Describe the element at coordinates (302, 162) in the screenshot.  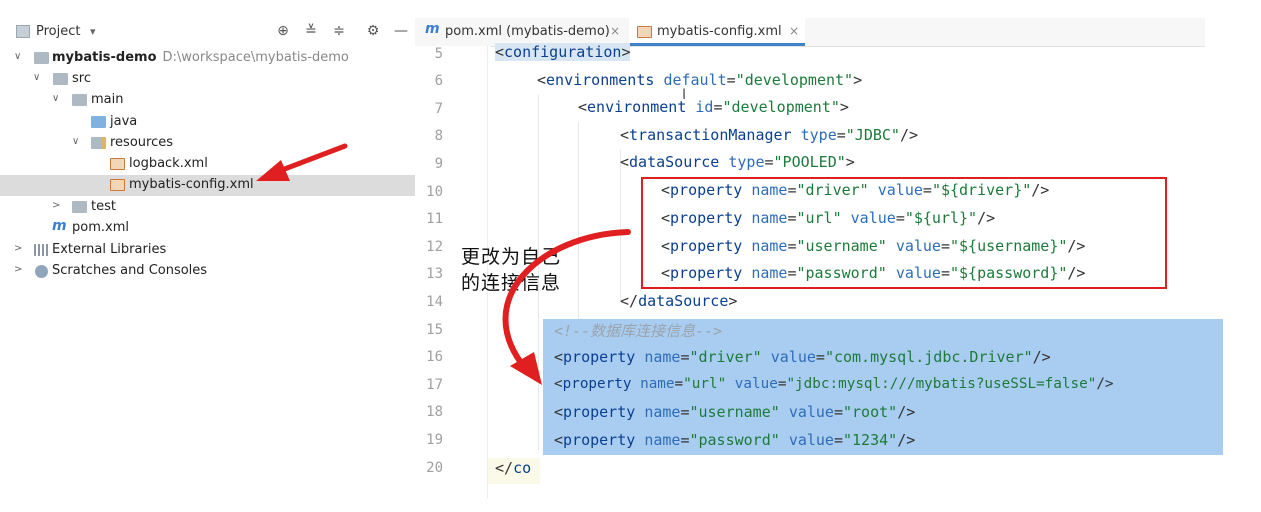
I see `arrow-to-config-file` at that location.